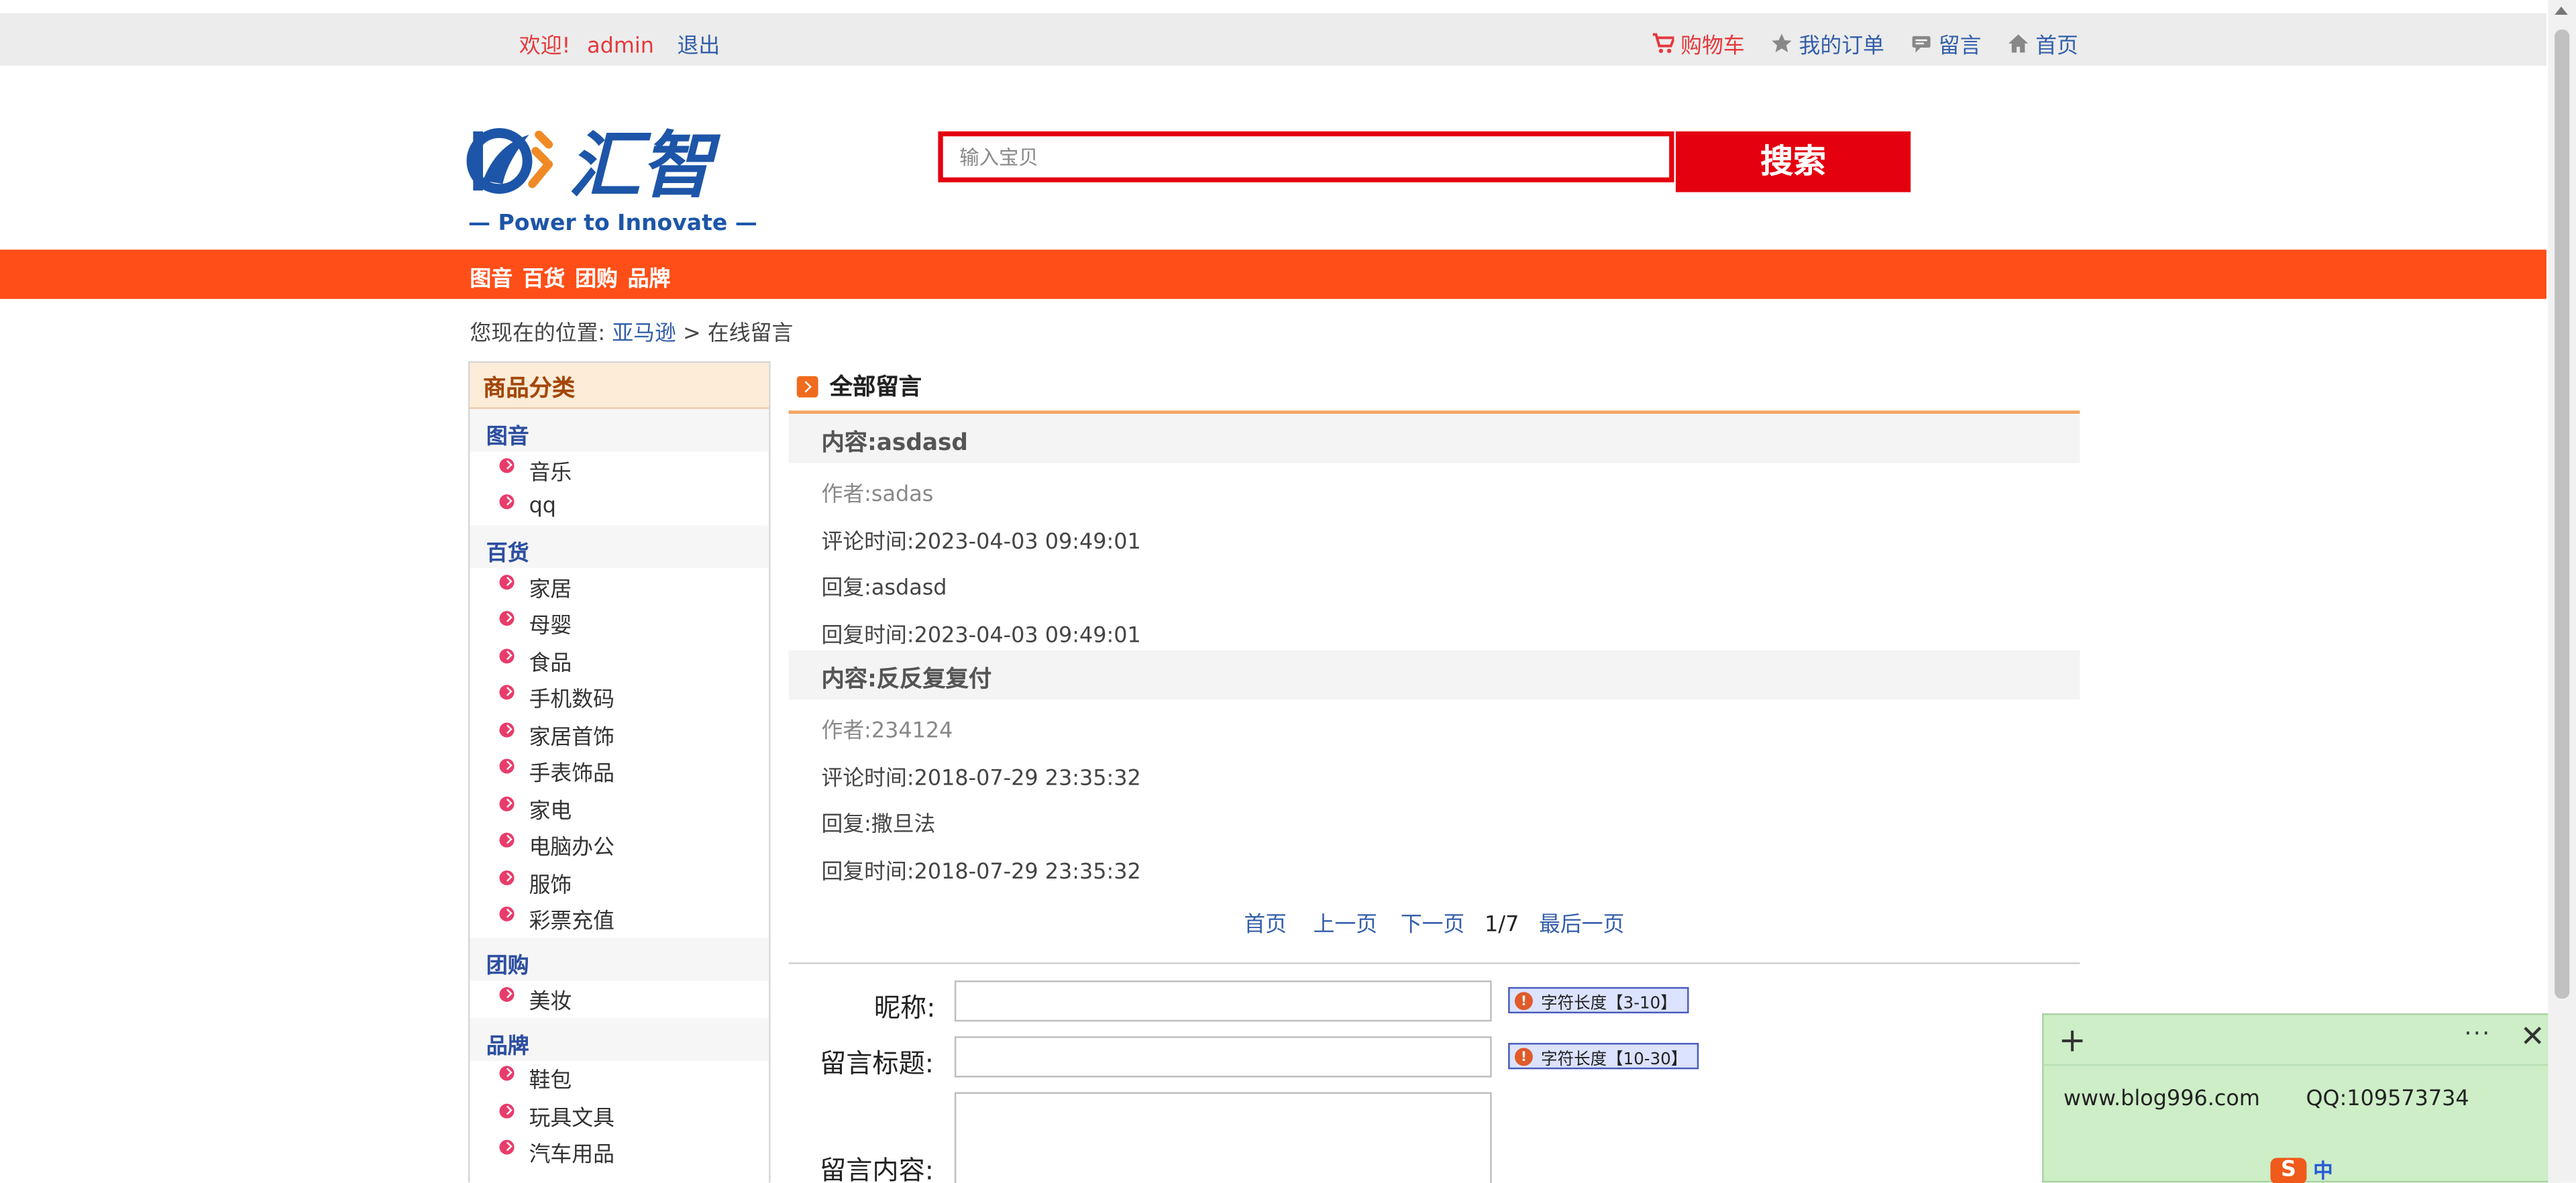 This screenshot has width=2576, height=1183. Describe the element at coordinates (619, 469) in the screenshot. I see `sidebar-item: 音乐` at that location.